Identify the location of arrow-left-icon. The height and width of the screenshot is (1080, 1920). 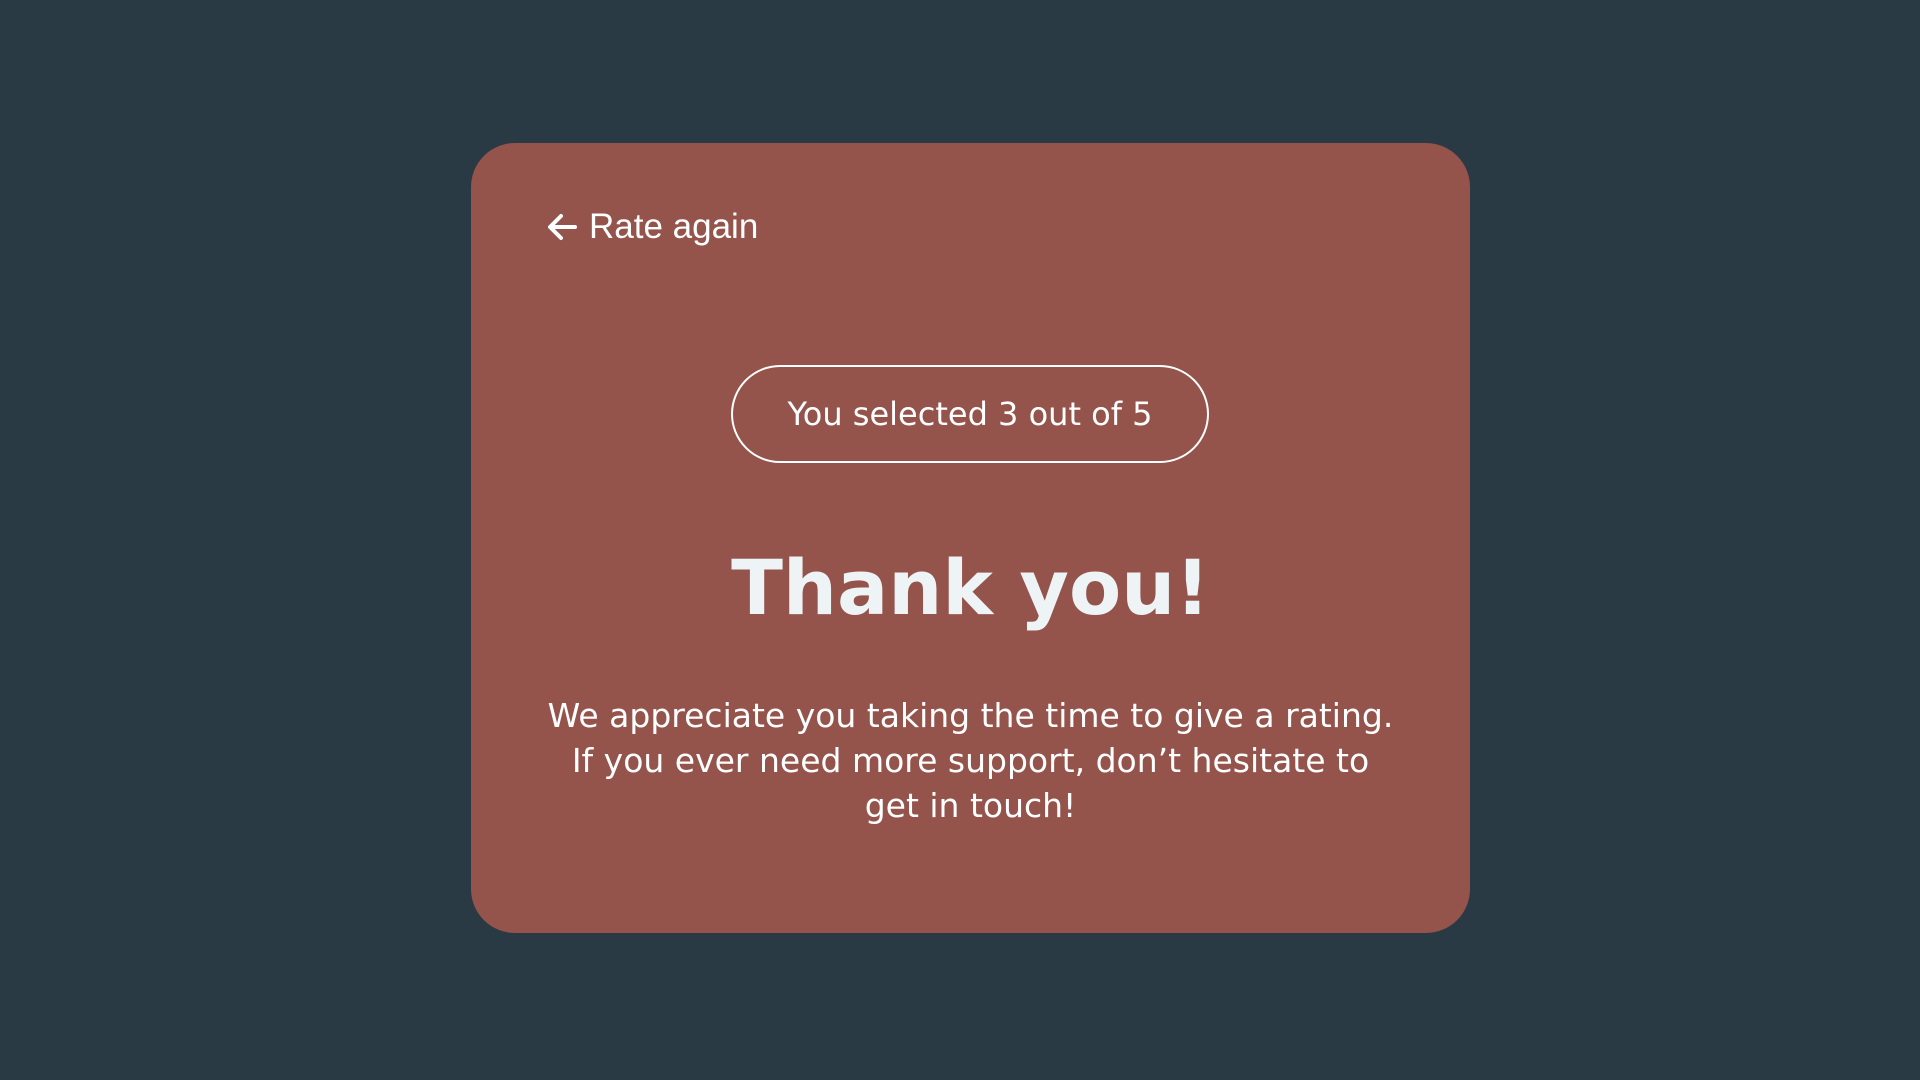
(562, 227).